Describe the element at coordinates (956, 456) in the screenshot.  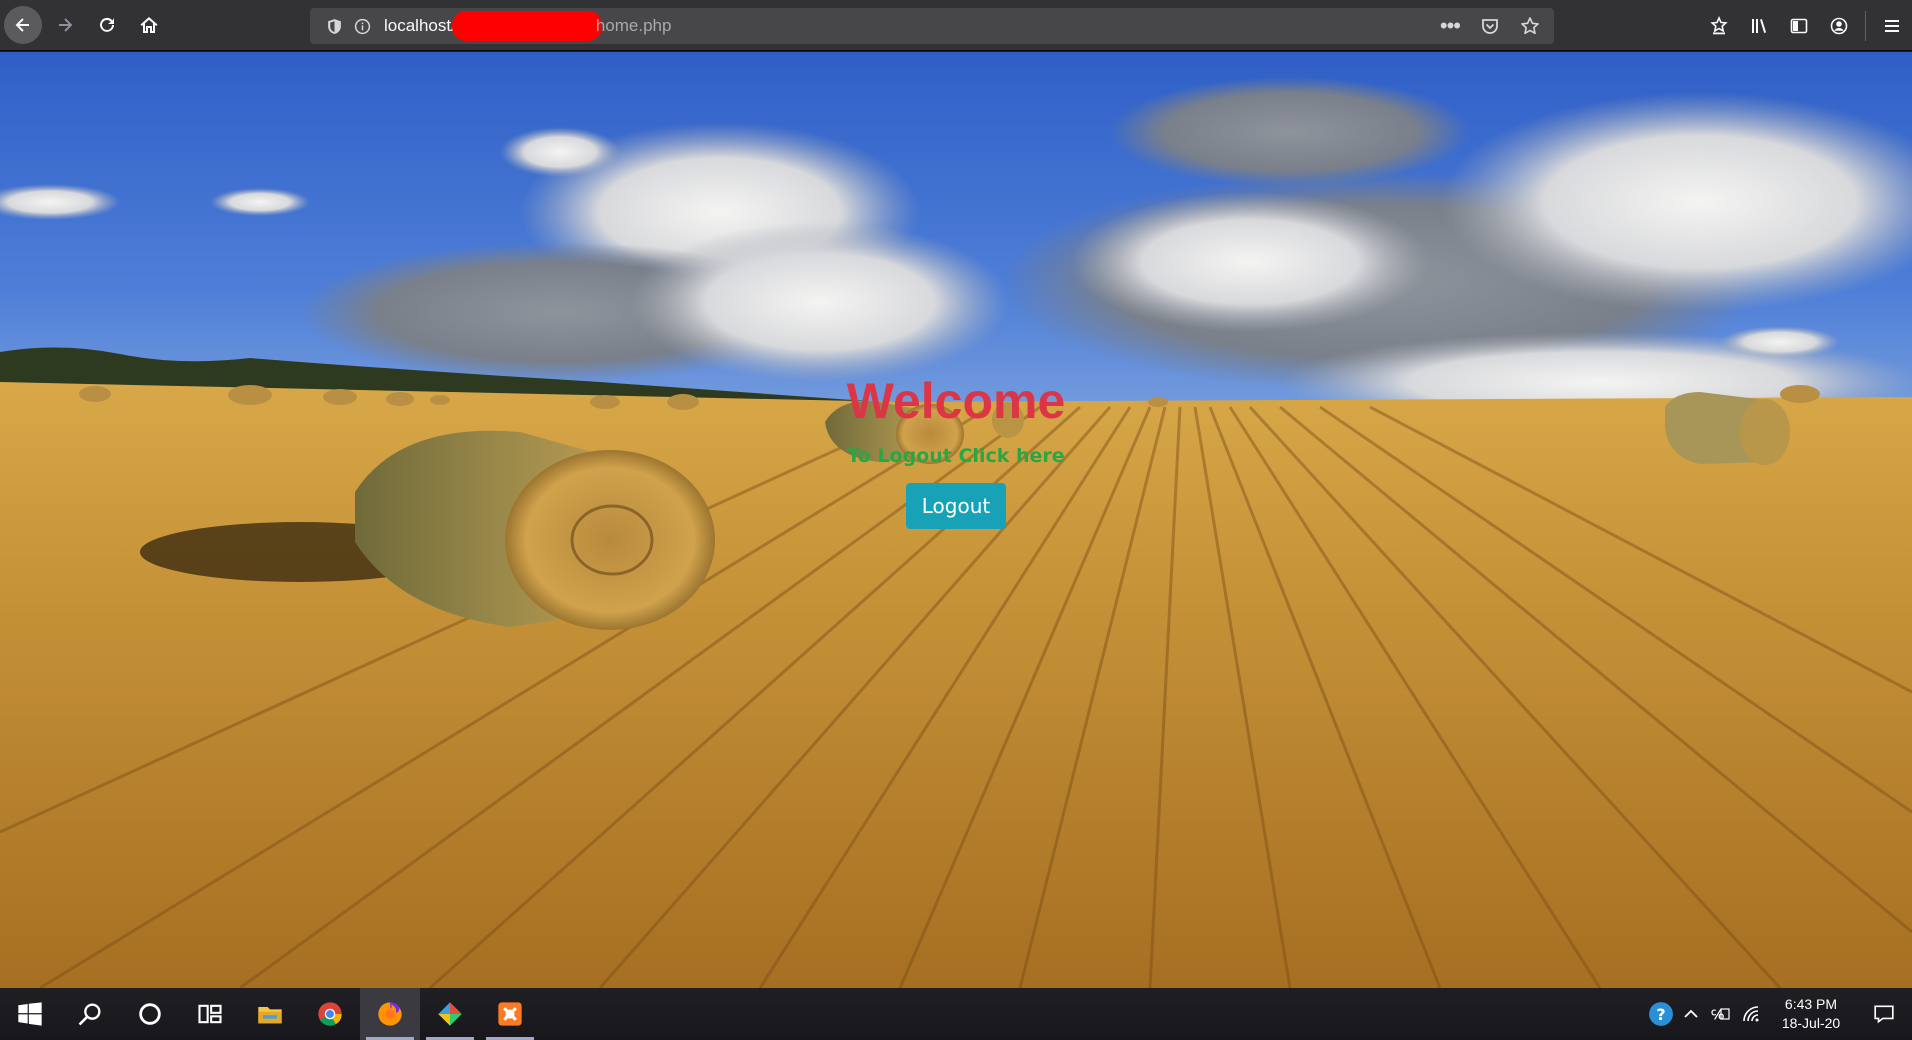
I see `logout-hint-text: To Logout Click here` at that location.